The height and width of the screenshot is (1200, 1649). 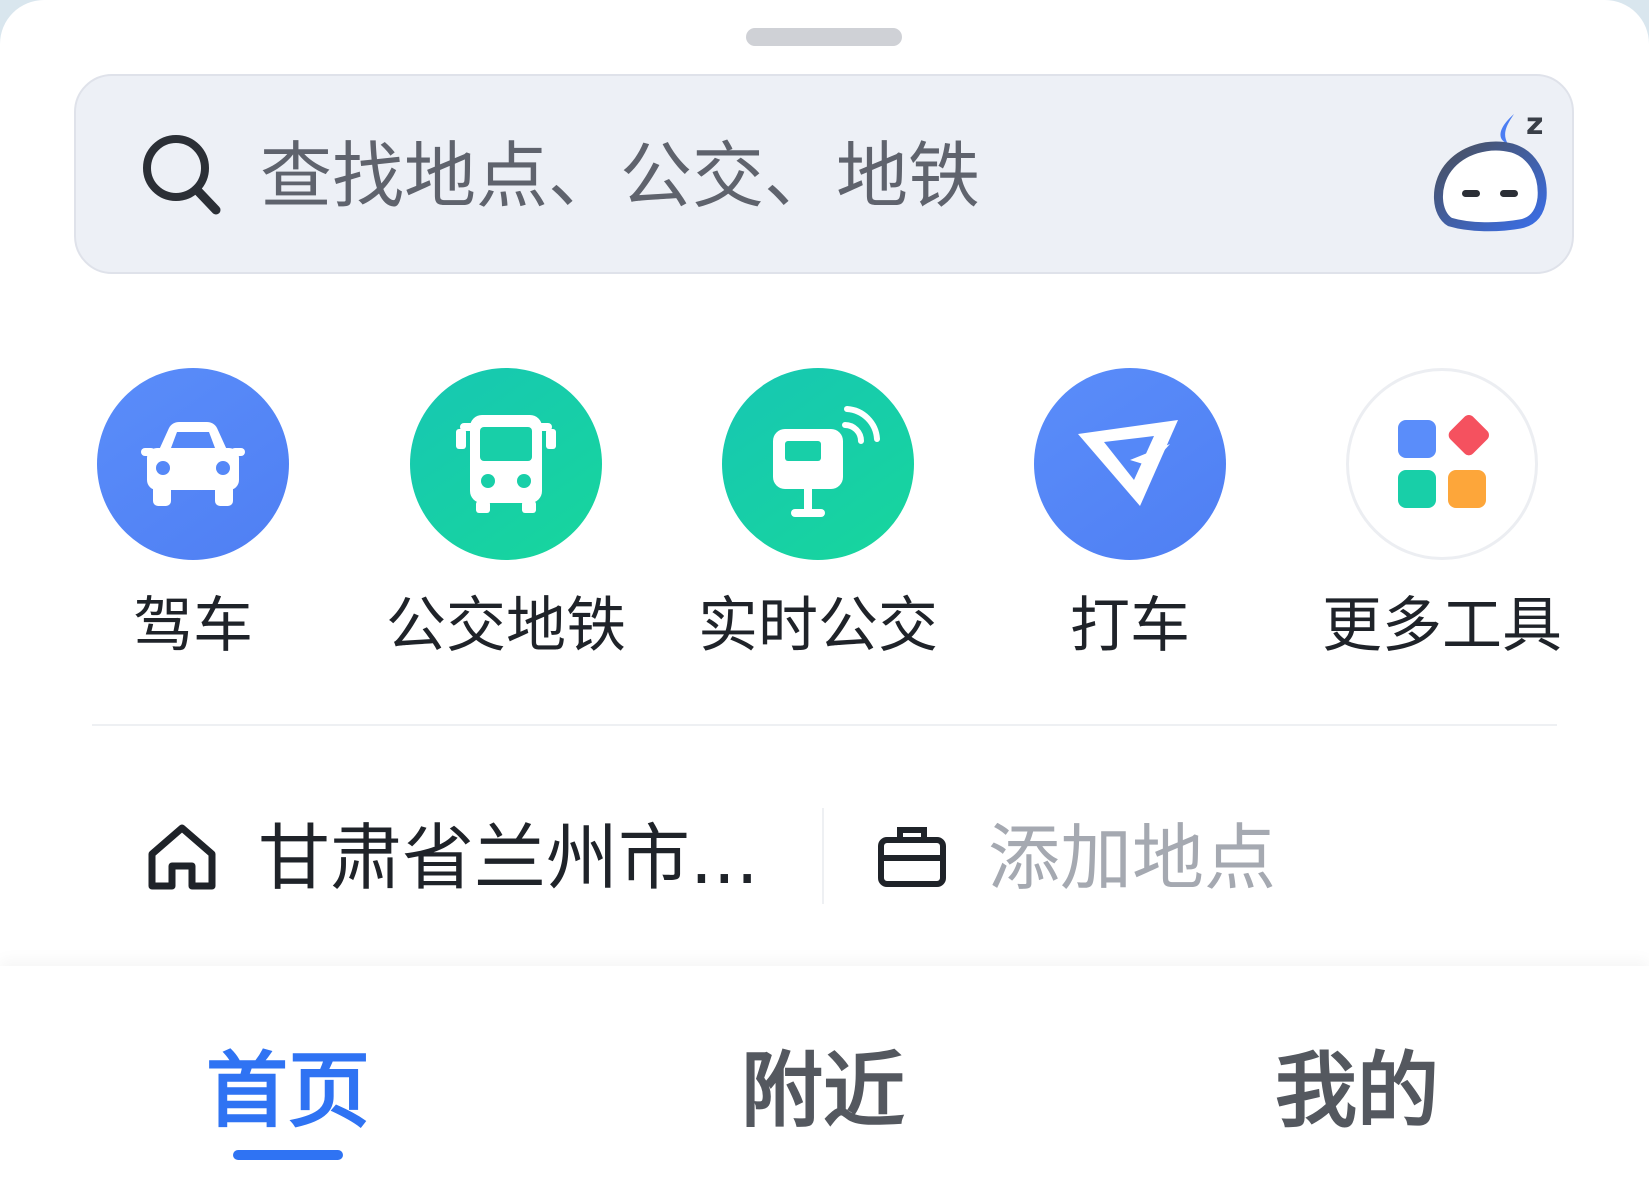 I want to click on tool-more: 更多工具, so click(x=1442, y=518).